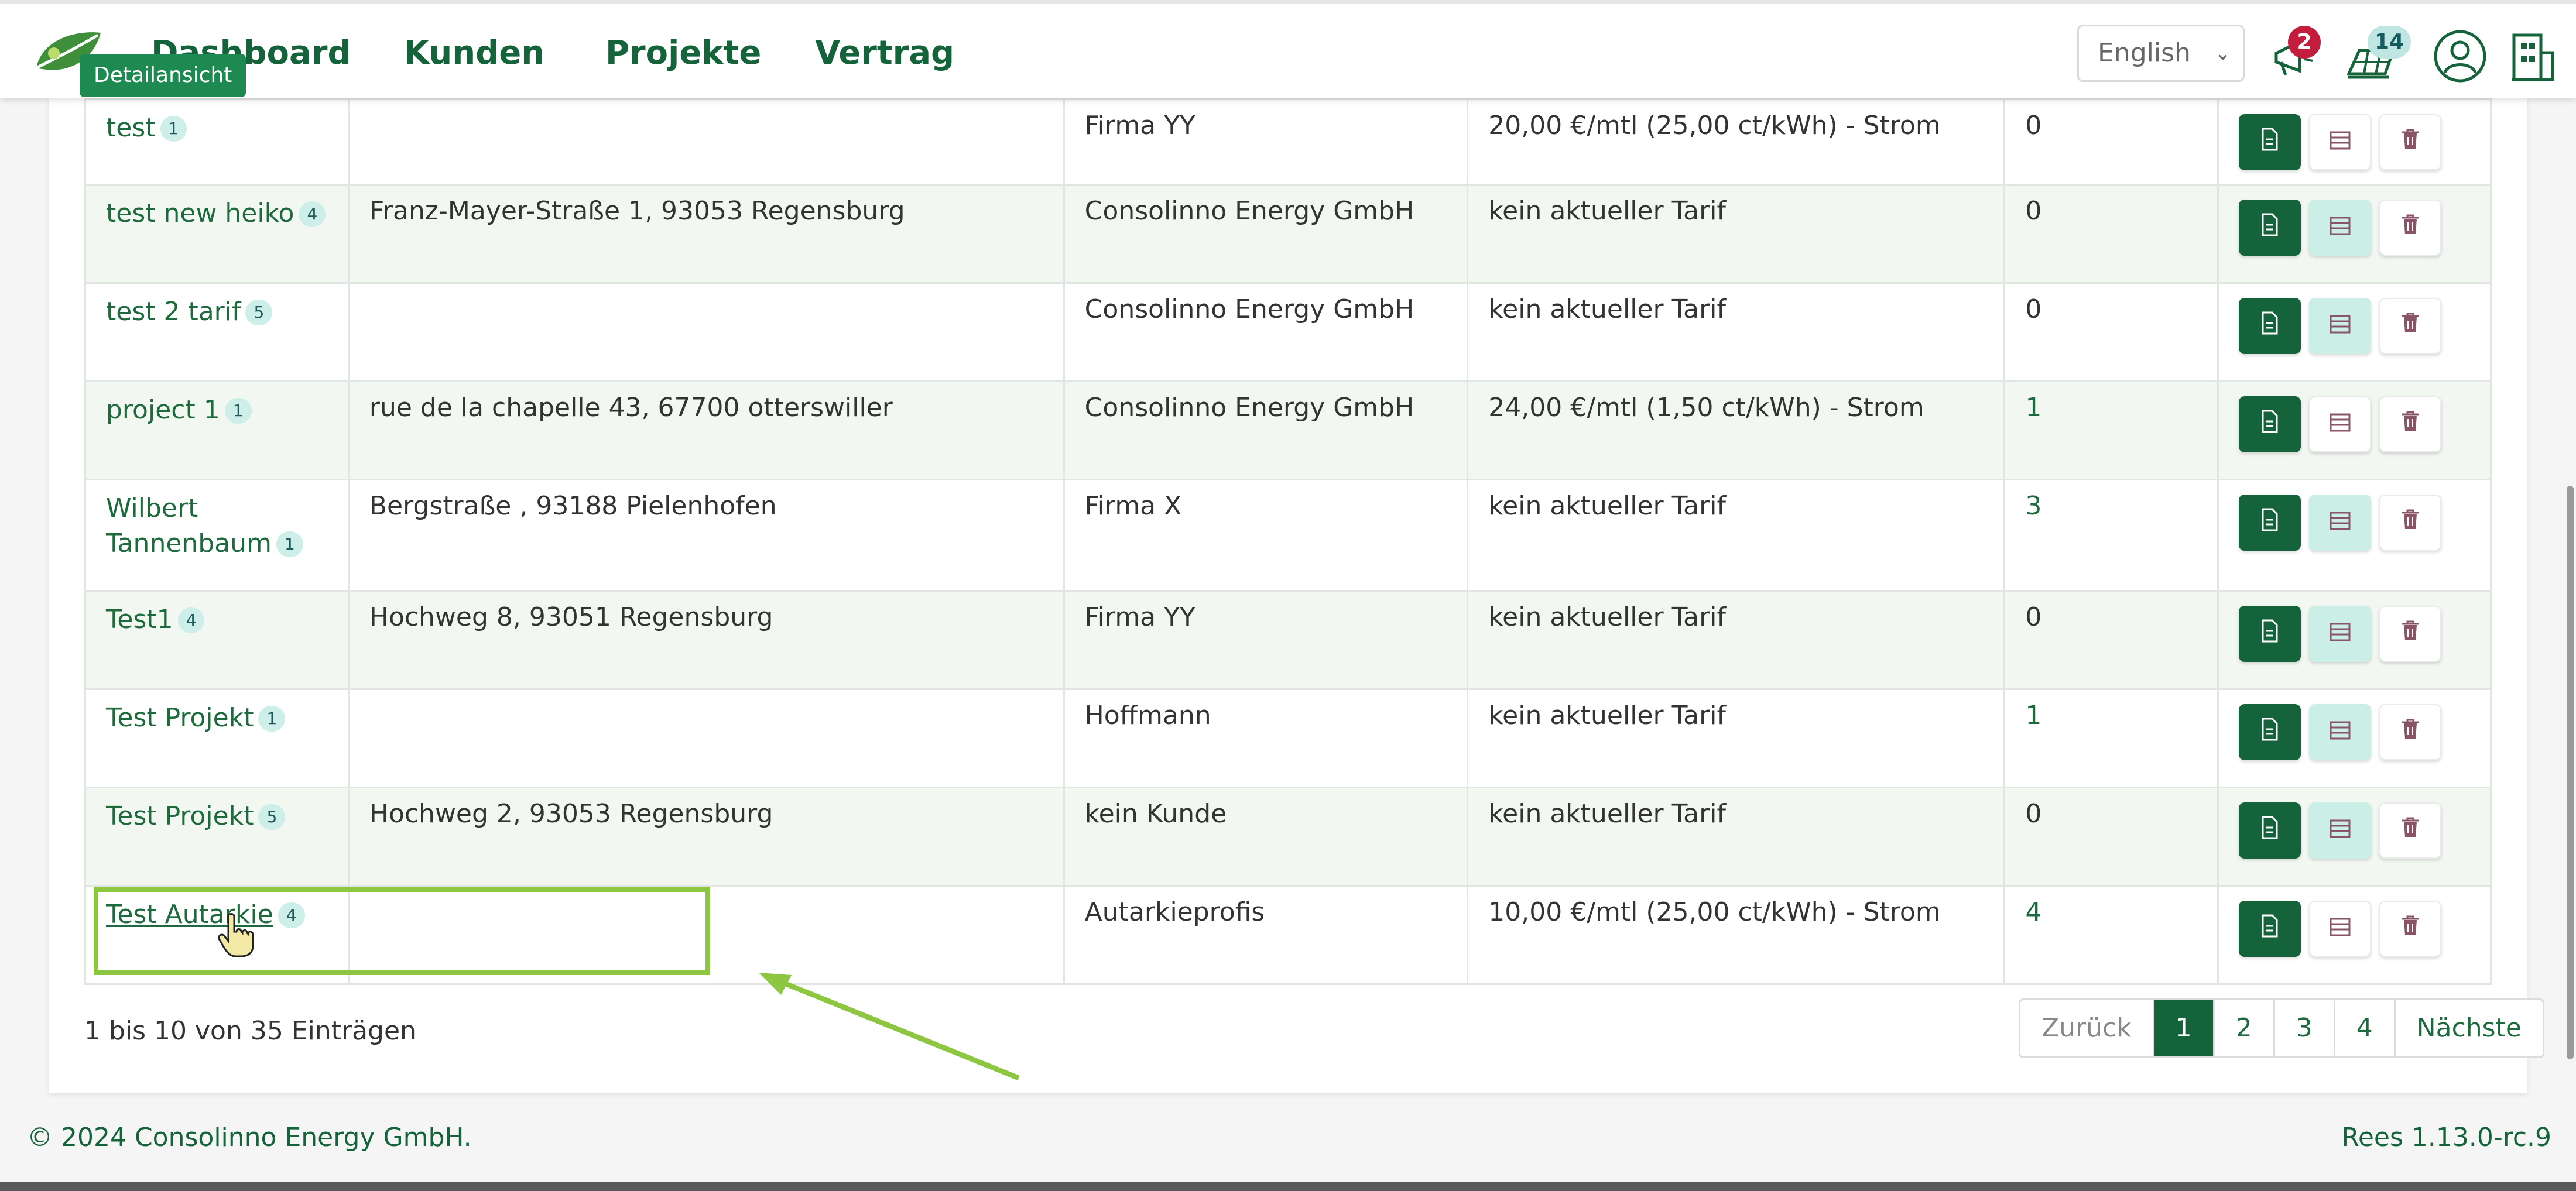 The image size is (2576, 1191). I want to click on detail-view-tooltip: Detailansicht, so click(163, 75).